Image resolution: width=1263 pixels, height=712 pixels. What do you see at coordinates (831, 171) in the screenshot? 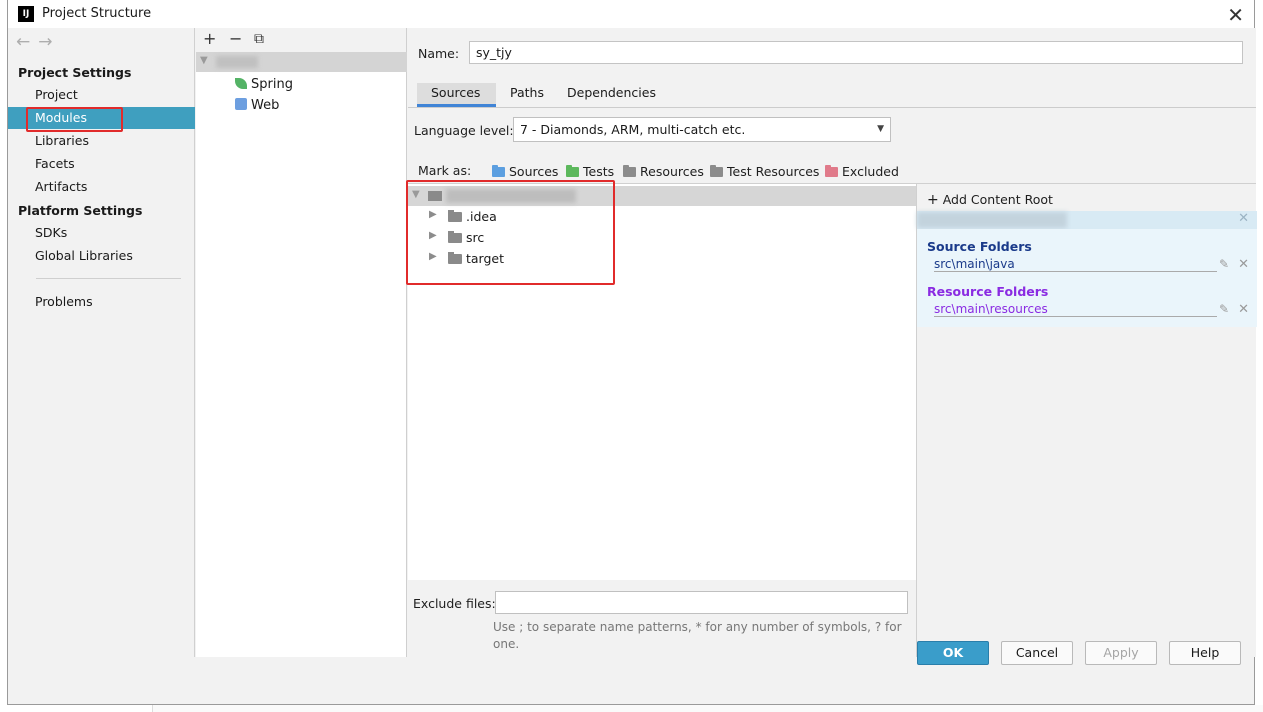
I see `excluded-folder-icon` at bounding box center [831, 171].